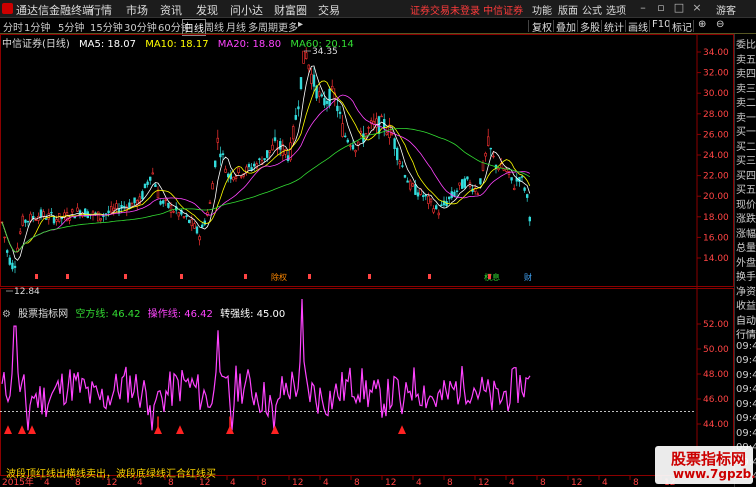  I want to click on tab-30min: 30分钟, so click(140, 26).